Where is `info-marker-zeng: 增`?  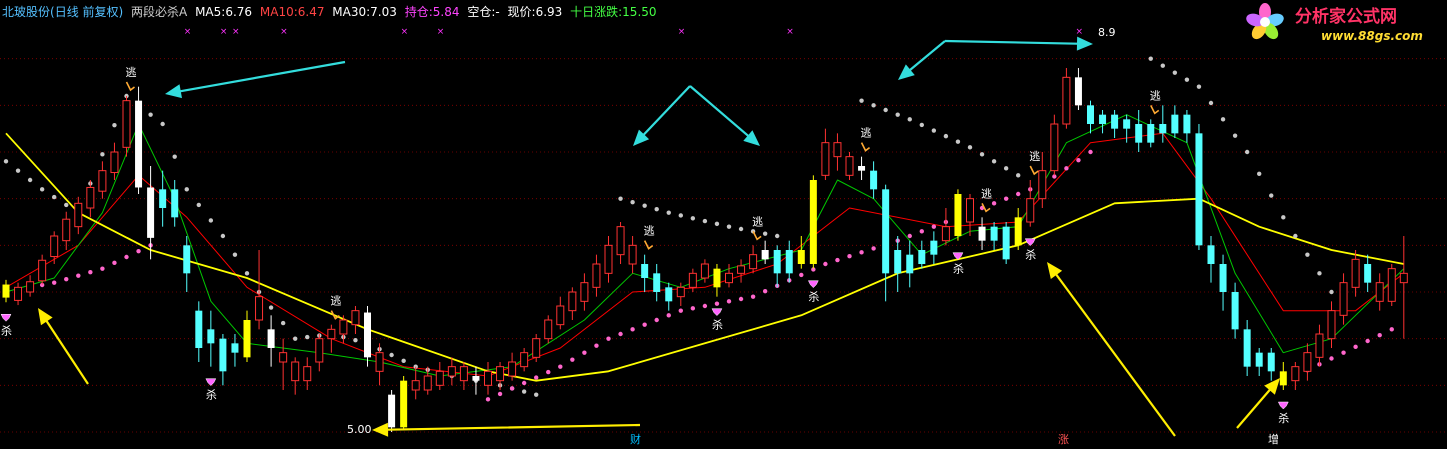 info-marker-zeng: 增 is located at coordinates (1273, 439).